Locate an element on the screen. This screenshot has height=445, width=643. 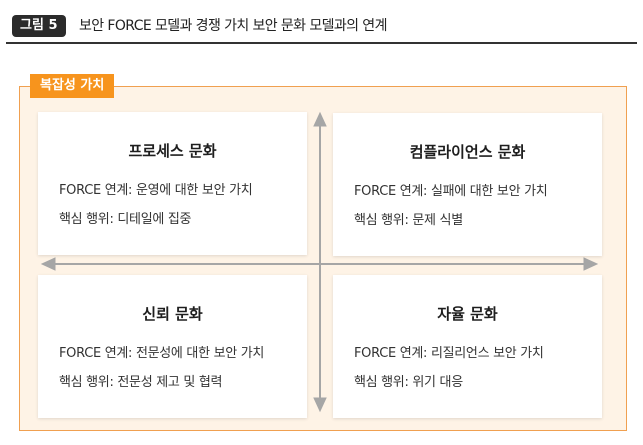
quadrant-title: 신뢰 문화 is located at coordinates (172, 314).